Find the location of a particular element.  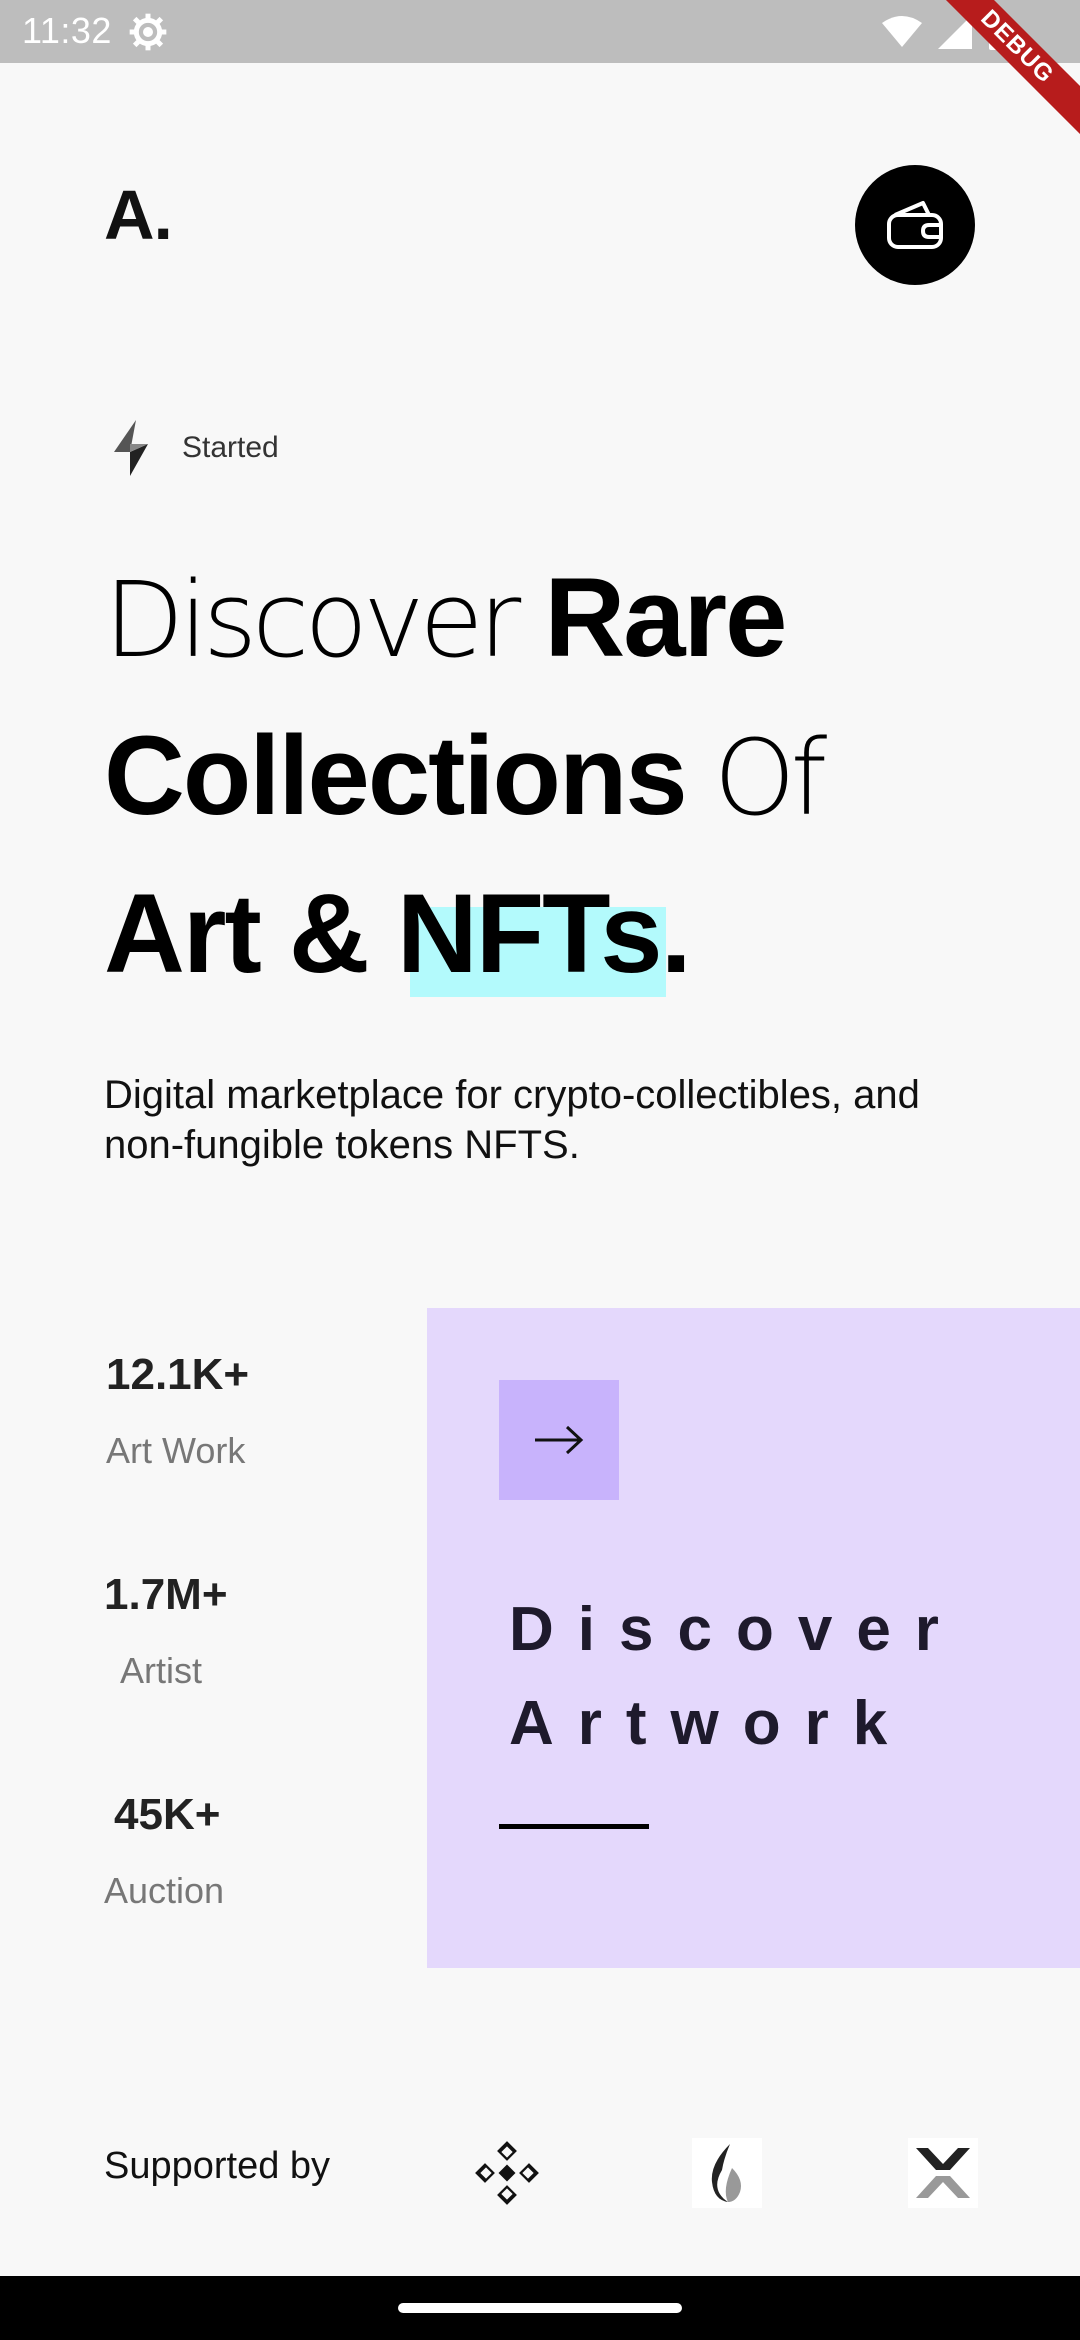

home-indicator is located at coordinates (540, 2308).